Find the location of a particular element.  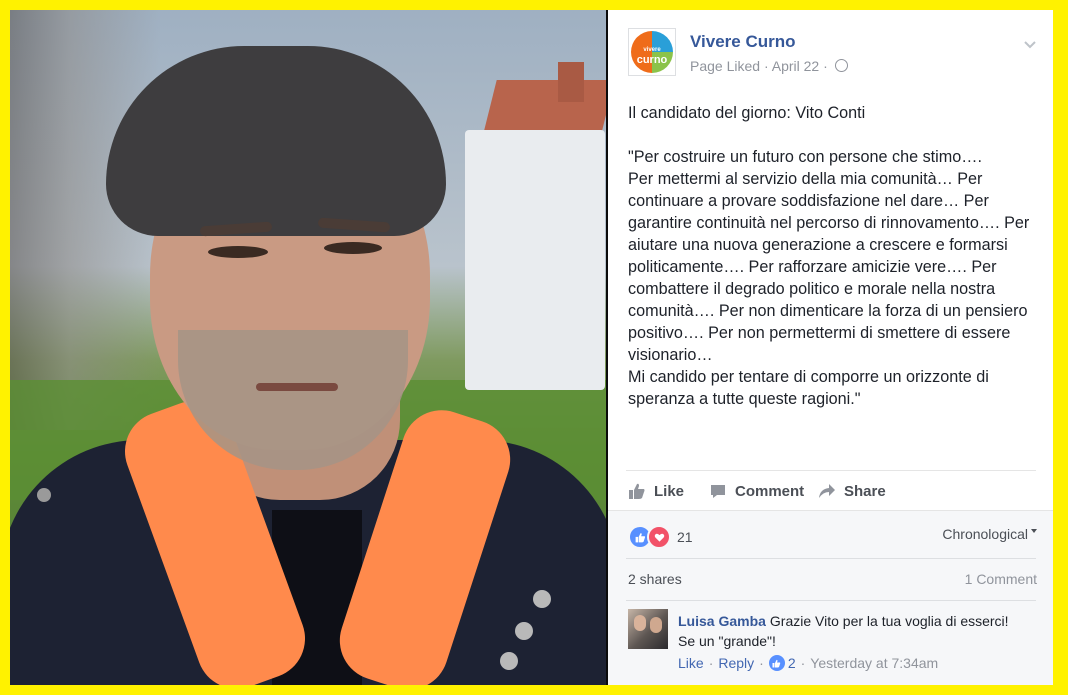

reactions-summary: 21 is located at coordinates (660, 537).